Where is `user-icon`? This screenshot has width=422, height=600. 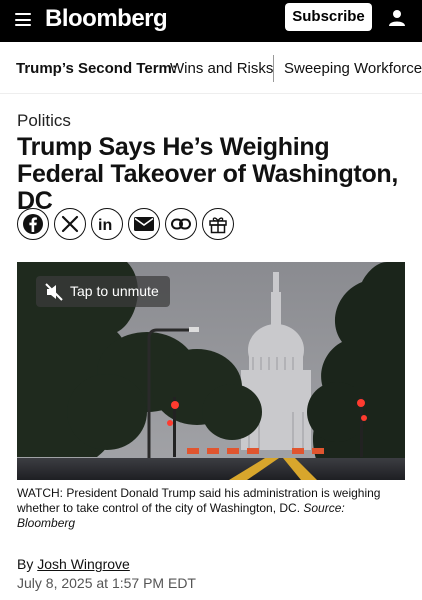 user-icon is located at coordinates (397, 18).